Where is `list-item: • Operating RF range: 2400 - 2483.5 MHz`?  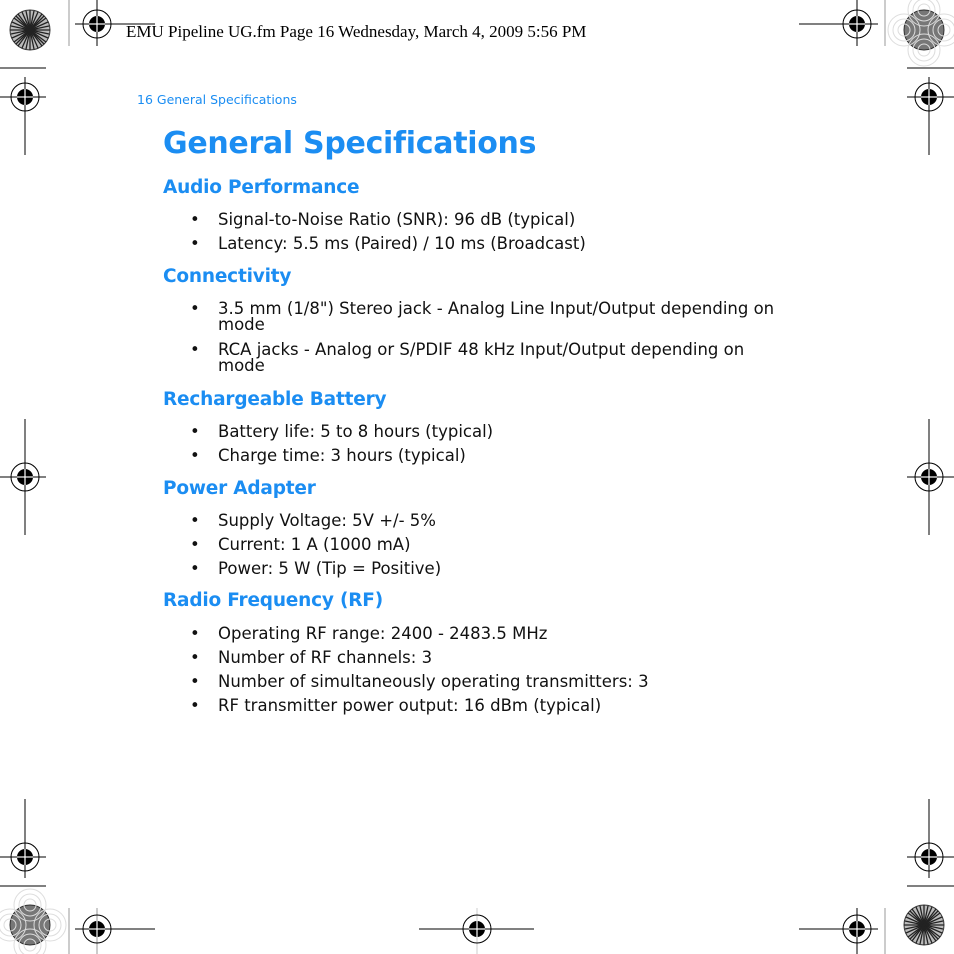 list-item: • Operating RF range: 2400 - 2483.5 MHz is located at coordinates (490, 633).